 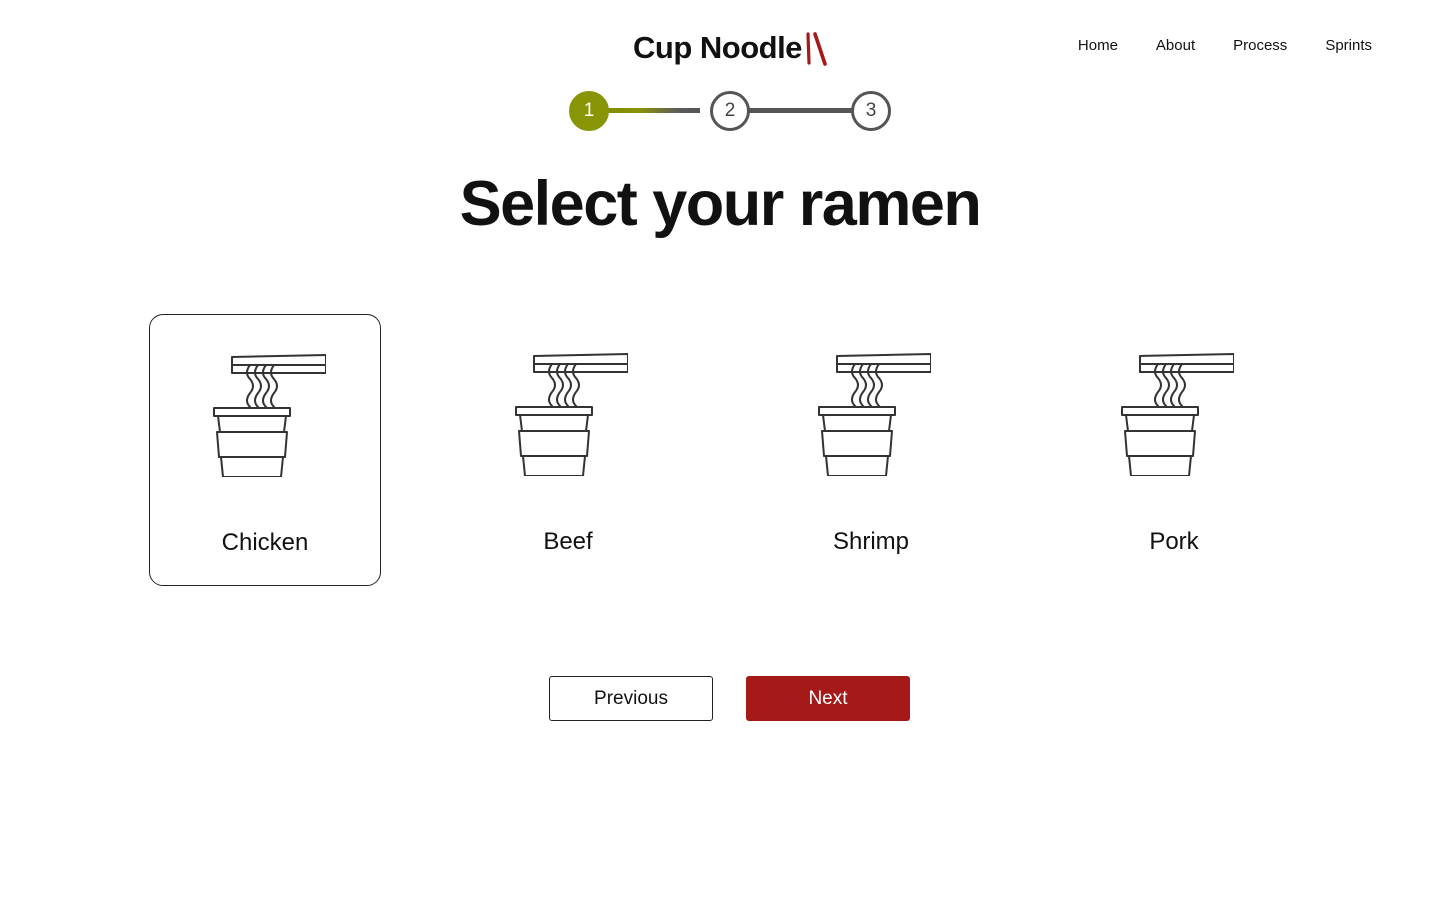 I want to click on main-nav: Home About Process Sprints, so click(x=1225, y=45).